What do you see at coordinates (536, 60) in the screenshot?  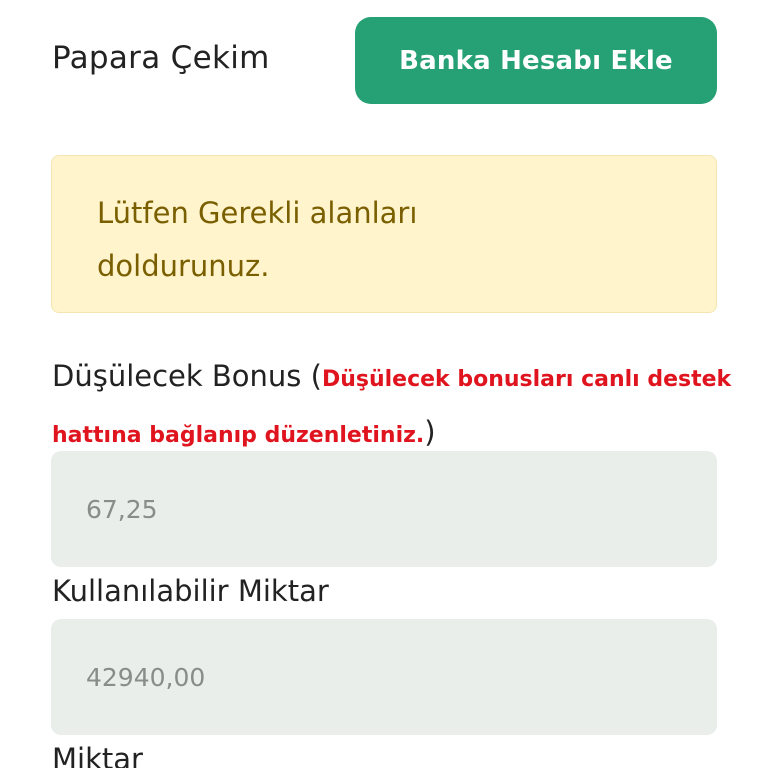 I see `add-bank-account-button: Banka Hesabı Ekle` at bounding box center [536, 60].